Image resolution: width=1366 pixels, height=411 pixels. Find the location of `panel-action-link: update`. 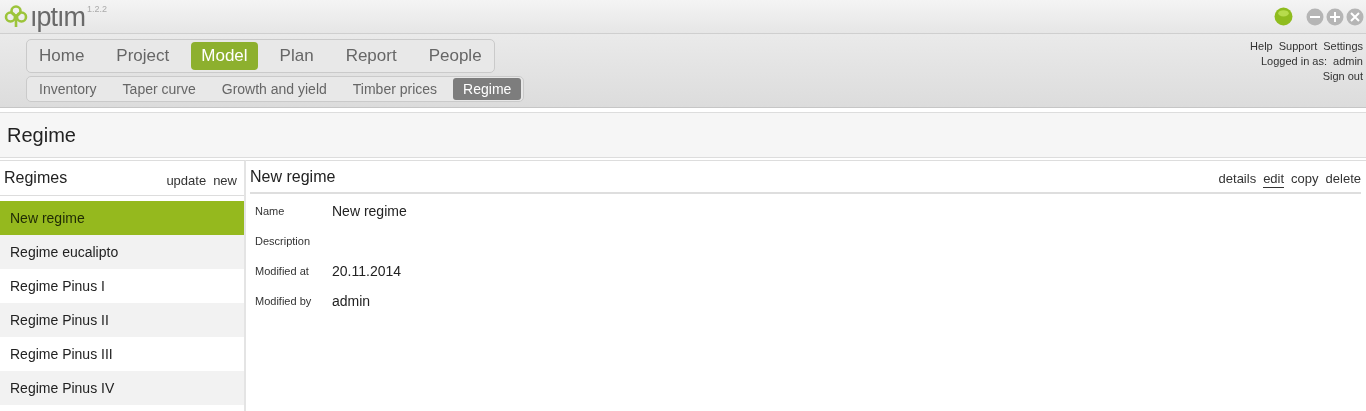

panel-action-link: update is located at coordinates (186, 180).